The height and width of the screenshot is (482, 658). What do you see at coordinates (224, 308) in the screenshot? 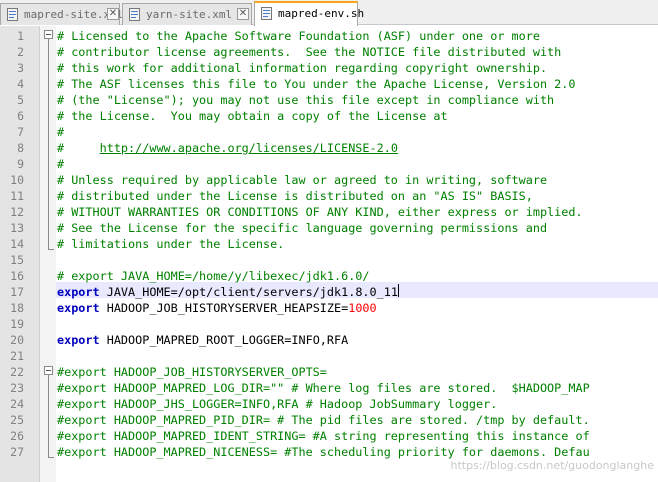
I see `code-token: HADOOP_JOB_HISTORYSERVER_HEAPSIZE=` at bounding box center [224, 308].